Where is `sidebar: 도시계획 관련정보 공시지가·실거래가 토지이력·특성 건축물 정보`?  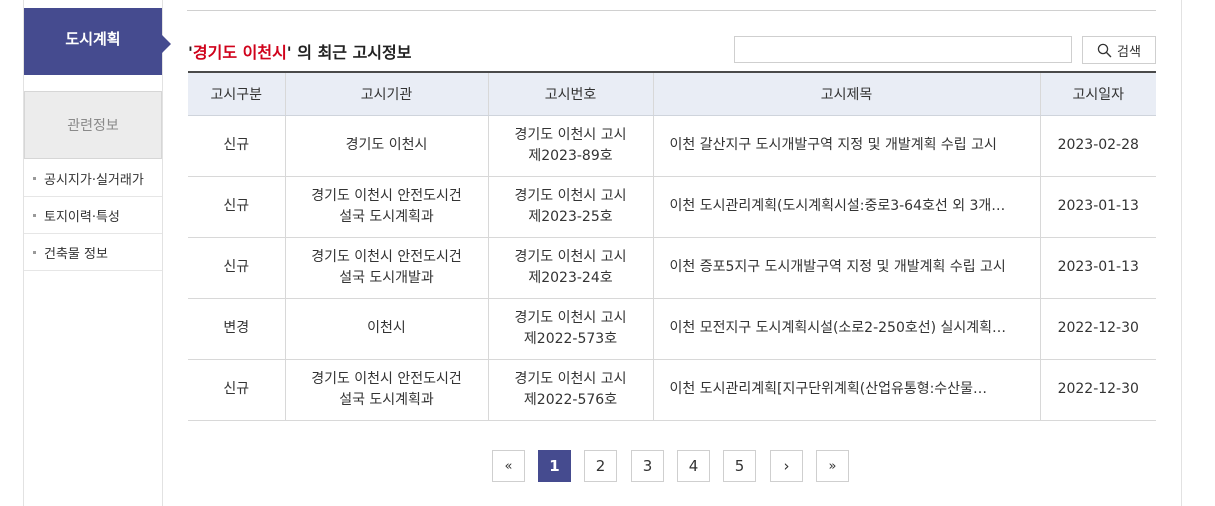
sidebar: 도시계획 관련정보 공시지가·실거래가 토지이력·특성 건축물 정보 is located at coordinates (97, 253).